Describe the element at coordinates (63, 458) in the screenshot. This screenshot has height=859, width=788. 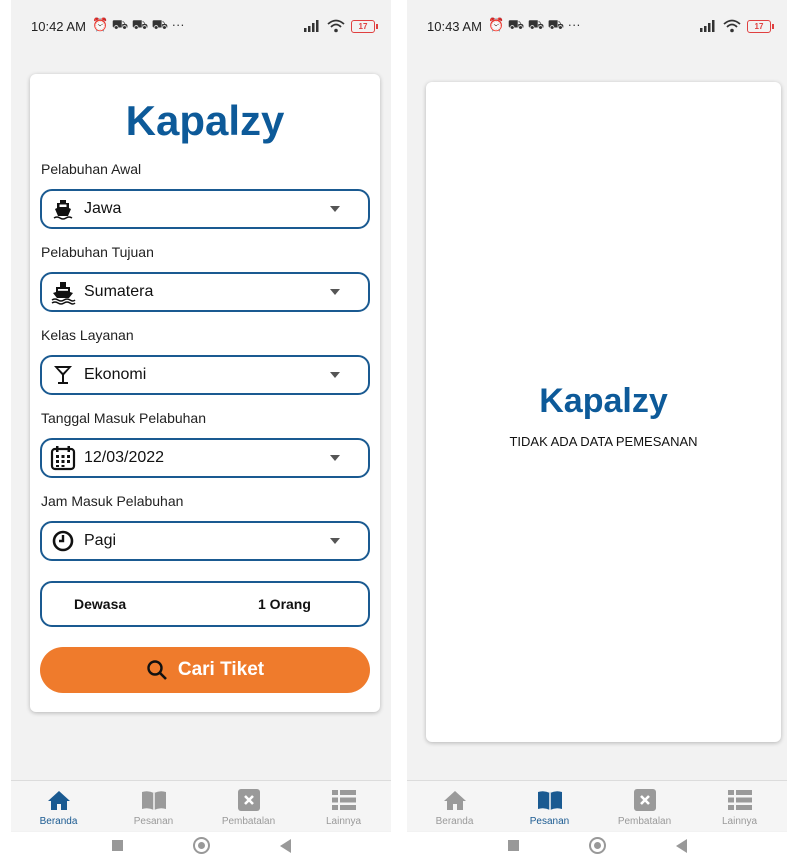
I see `calendar-icon` at that location.